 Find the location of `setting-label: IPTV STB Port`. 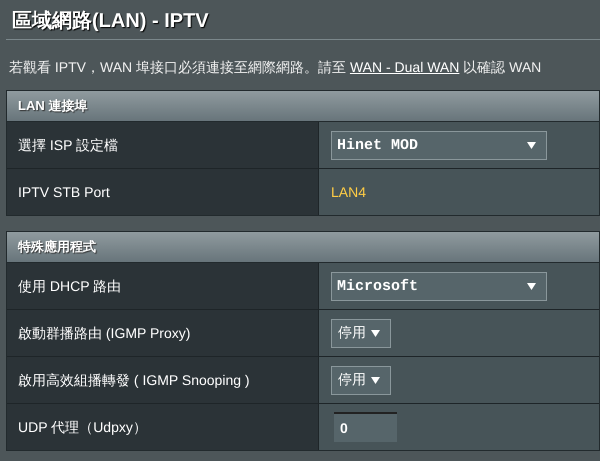

setting-label: IPTV STB Port is located at coordinates (163, 192).